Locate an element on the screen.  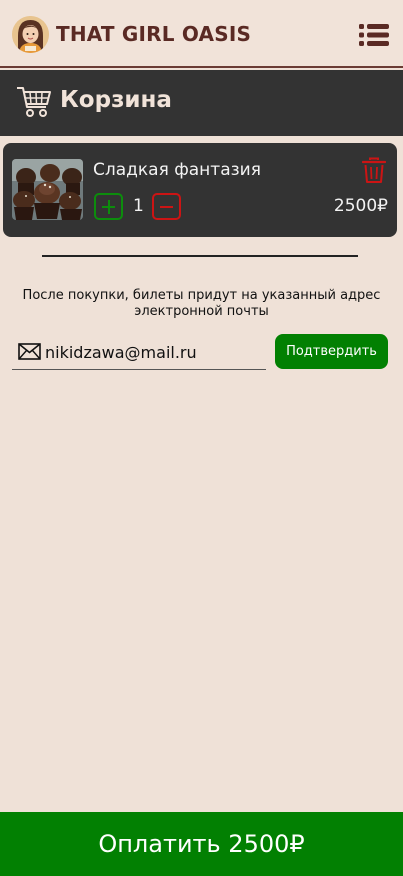
brand-logo is located at coordinates (30, 34).